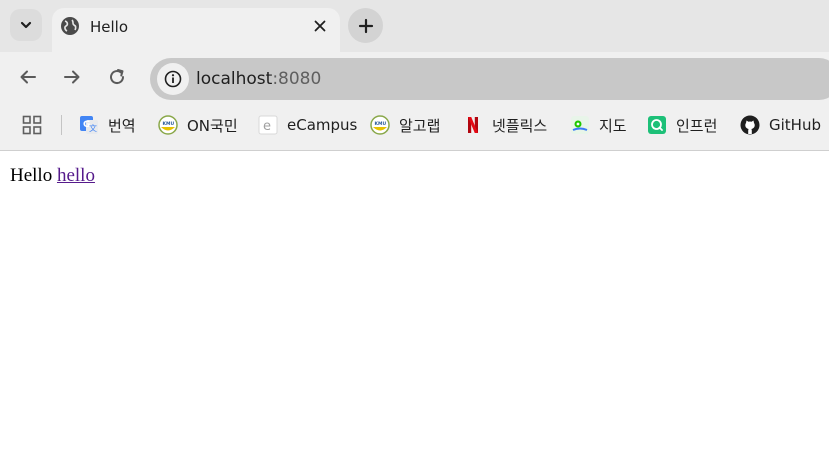  I want to click on tab-hello: Hello, so click(196, 30).